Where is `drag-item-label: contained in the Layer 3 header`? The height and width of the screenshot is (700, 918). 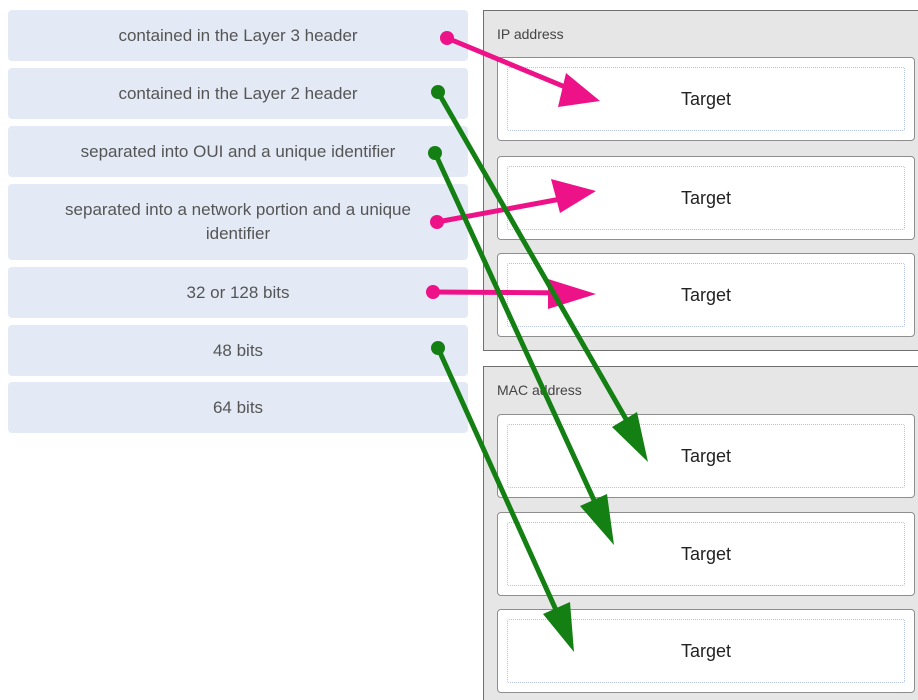
drag-item-label: contained in the Layer 3 header is located at coordinates (238, 35).